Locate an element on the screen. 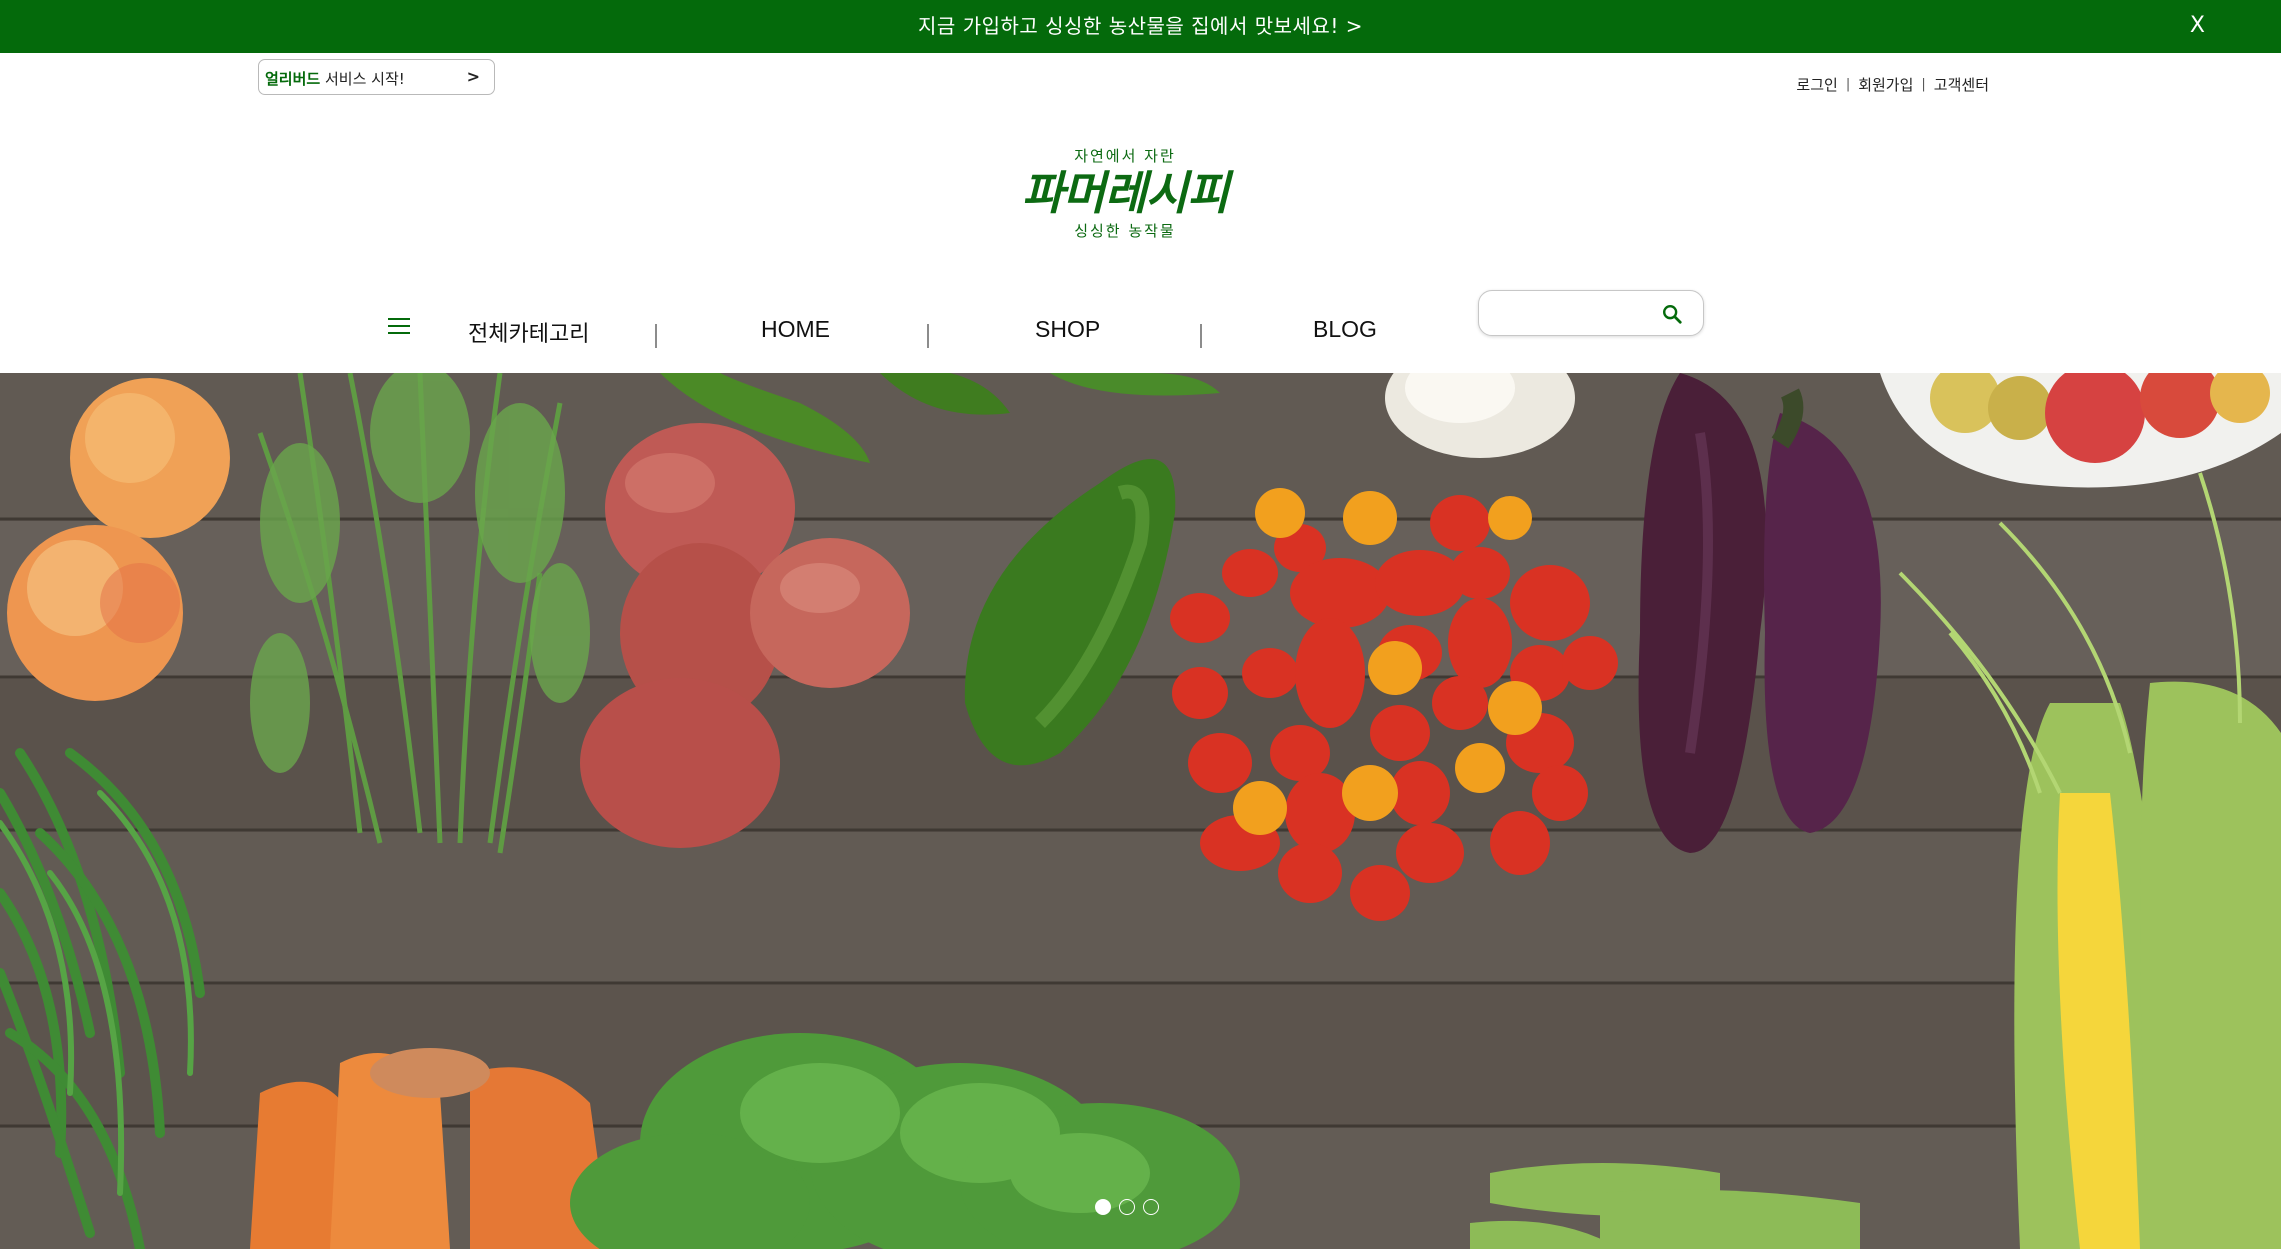  carousel-dots is located at coordinates (1127, 1207).